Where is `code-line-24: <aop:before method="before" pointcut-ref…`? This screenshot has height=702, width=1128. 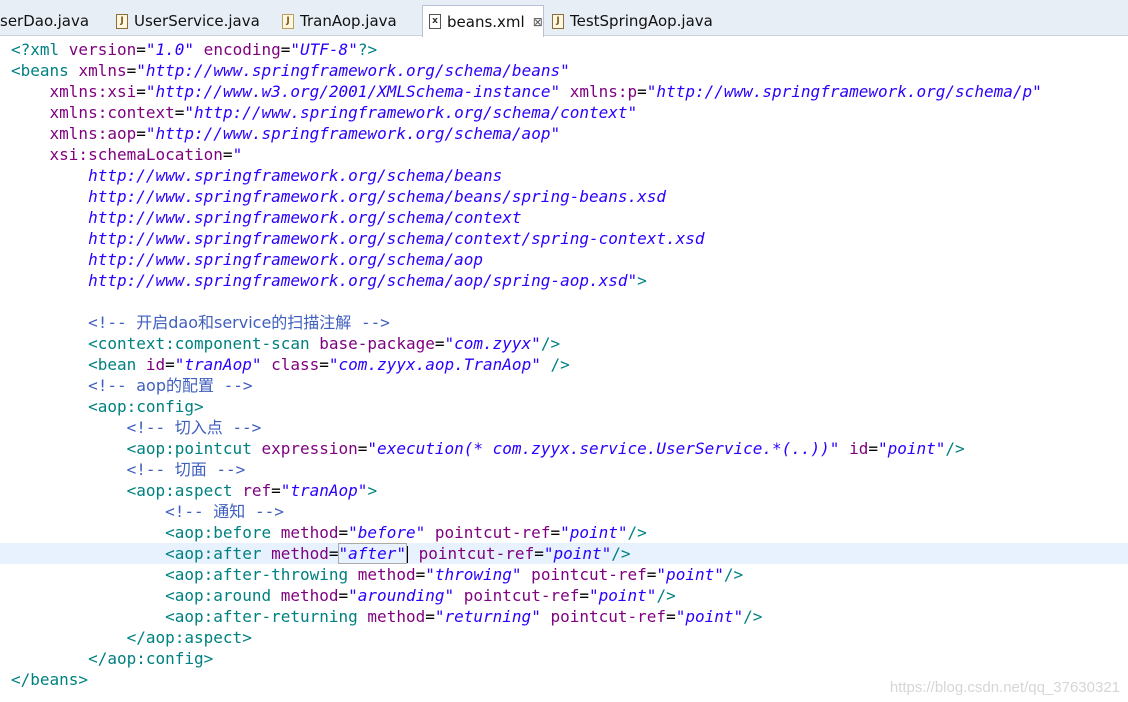
code-line-24: <aop:before method="before" pointcut-ref… is located at coordinates (406, 532).